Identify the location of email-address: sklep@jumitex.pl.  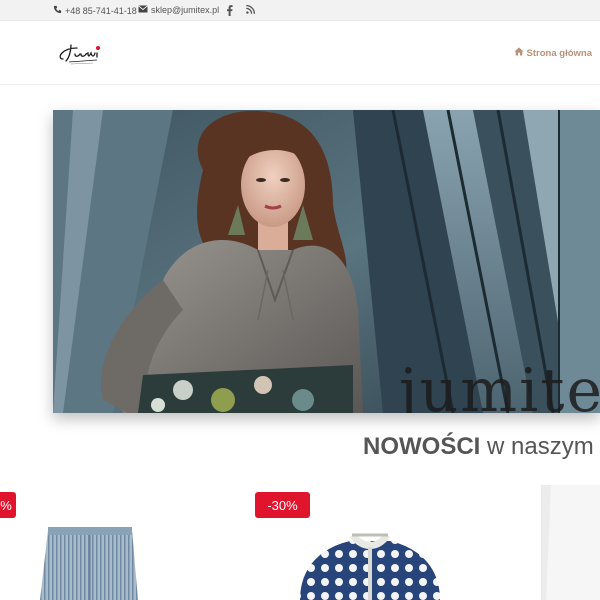
(185, 10).